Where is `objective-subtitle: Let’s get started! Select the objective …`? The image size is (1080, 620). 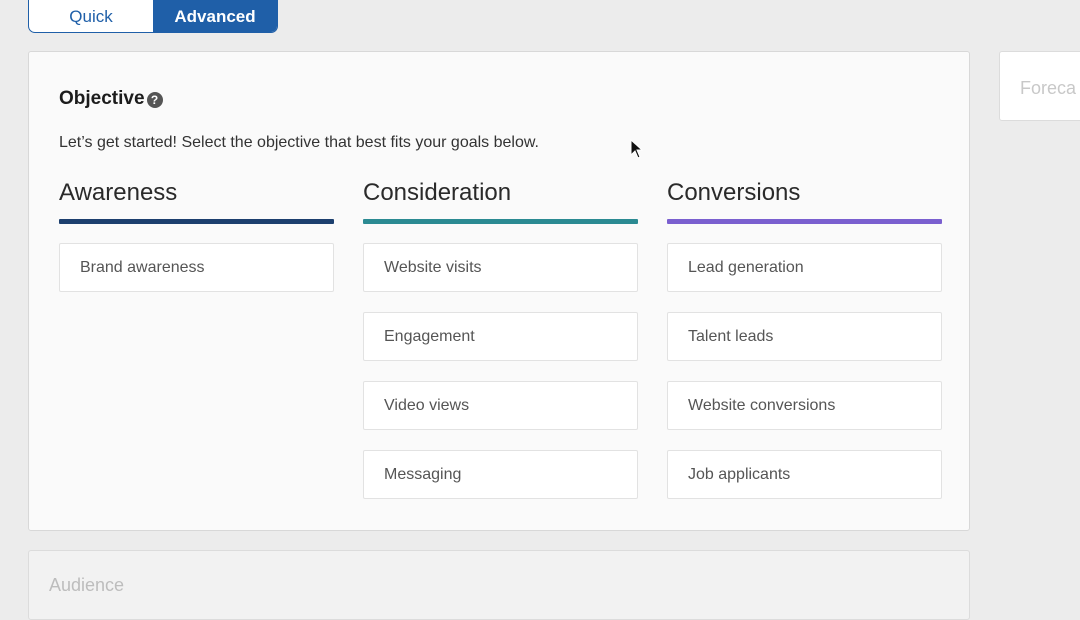 objective-subtitle: Let’s get started! Select the objective … is located at coordinates (299, 142).